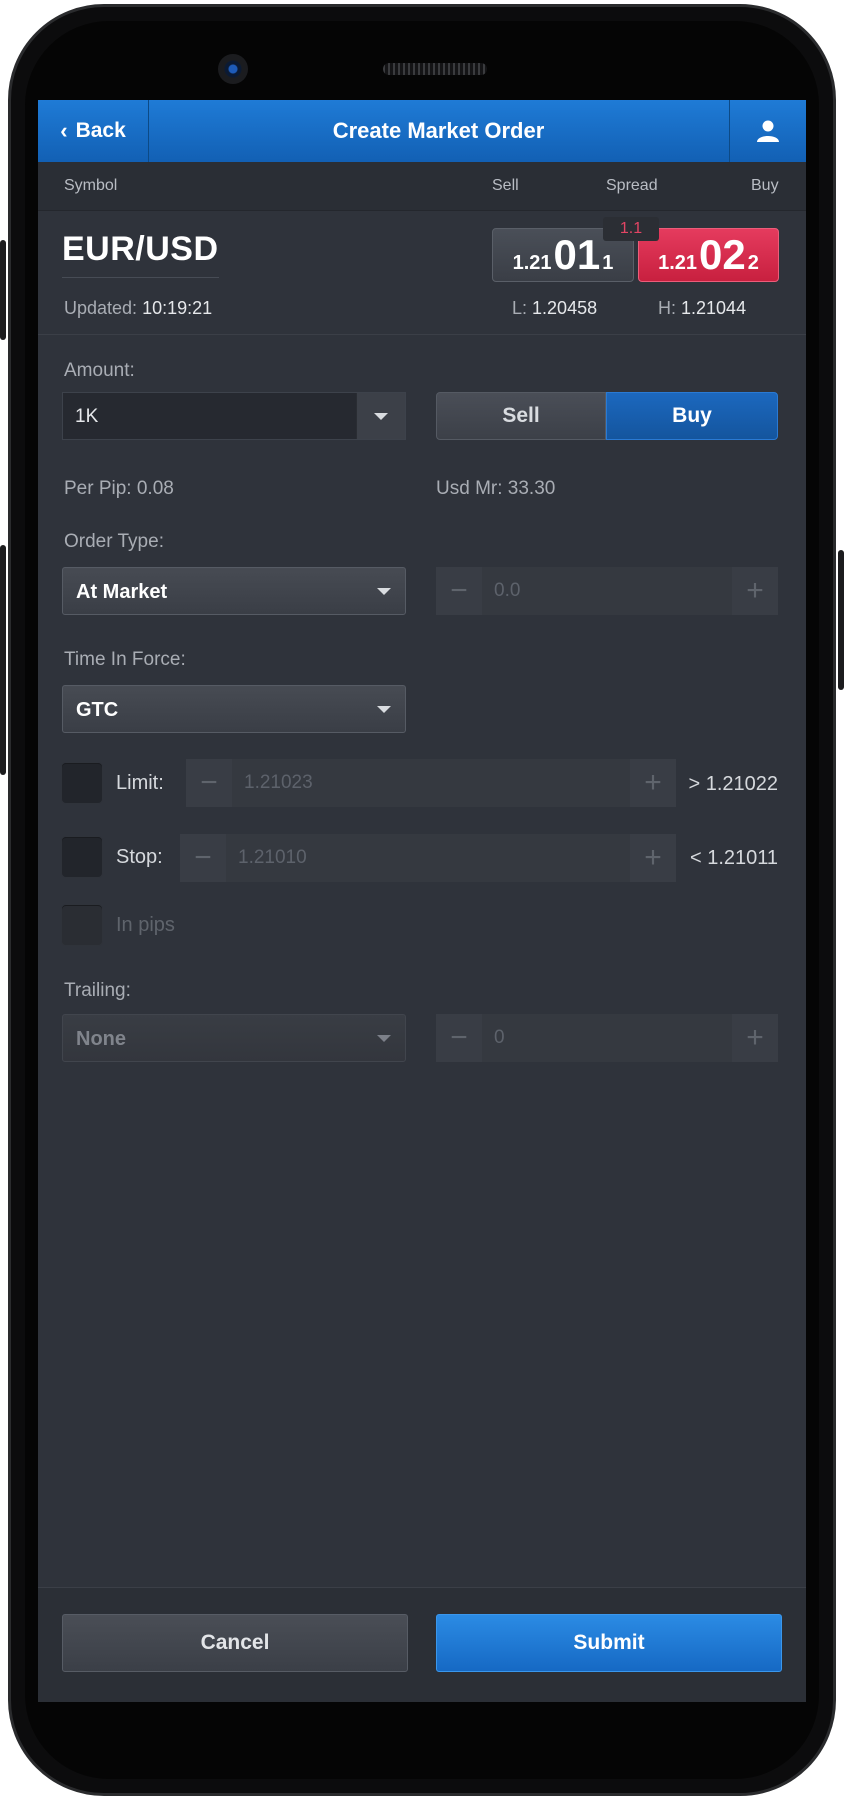 This screenshot has height=1800, width=844. Describe the element at coordinates (422, 1644) in the screenshot. I see `action-footer: Cancel Submit` at that location.